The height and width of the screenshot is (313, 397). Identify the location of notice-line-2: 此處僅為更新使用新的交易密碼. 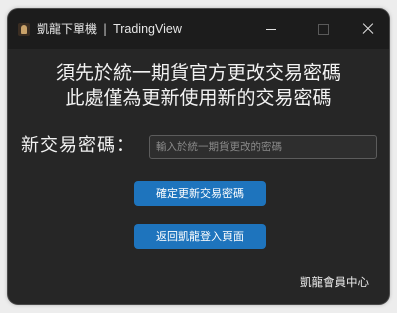
(198, 98).